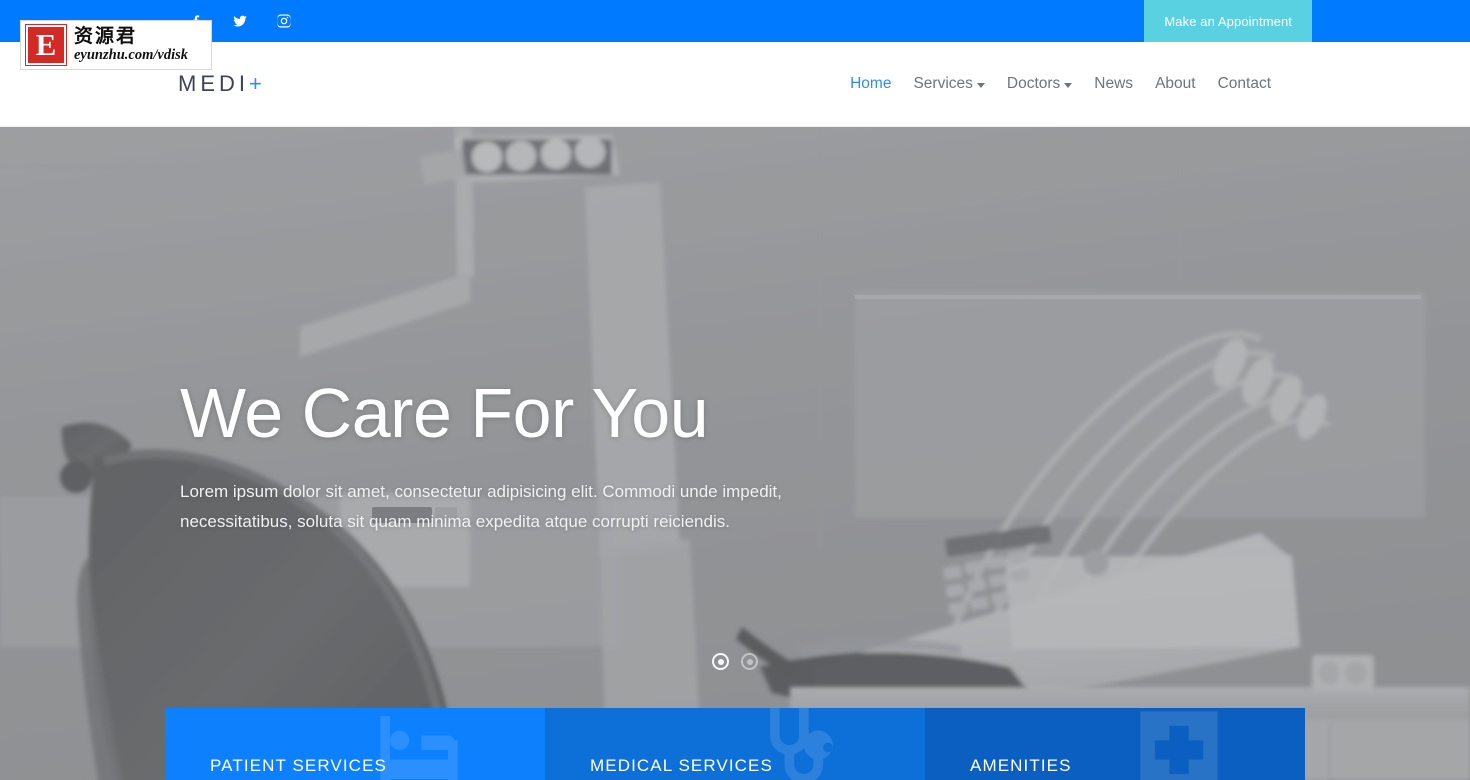 This screenshot has height=780, width=1470. What do you see at coordinates (131, 54) in the screenshot?
I see `watermark-url: eyunzhu.com/vdisk` at bounding box center [131, 54].